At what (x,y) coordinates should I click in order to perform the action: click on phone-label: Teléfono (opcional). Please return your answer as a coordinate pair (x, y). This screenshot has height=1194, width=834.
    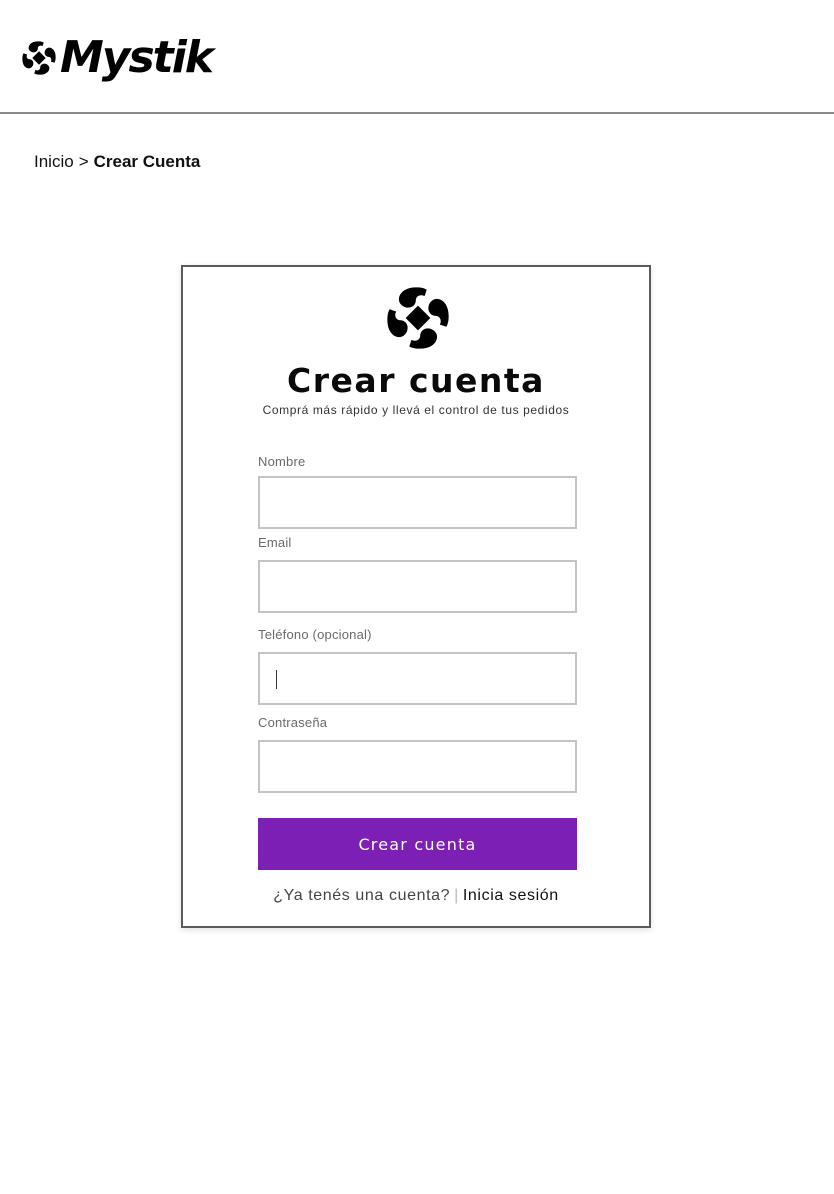
    Looking at the image, I should click on (315, 634).